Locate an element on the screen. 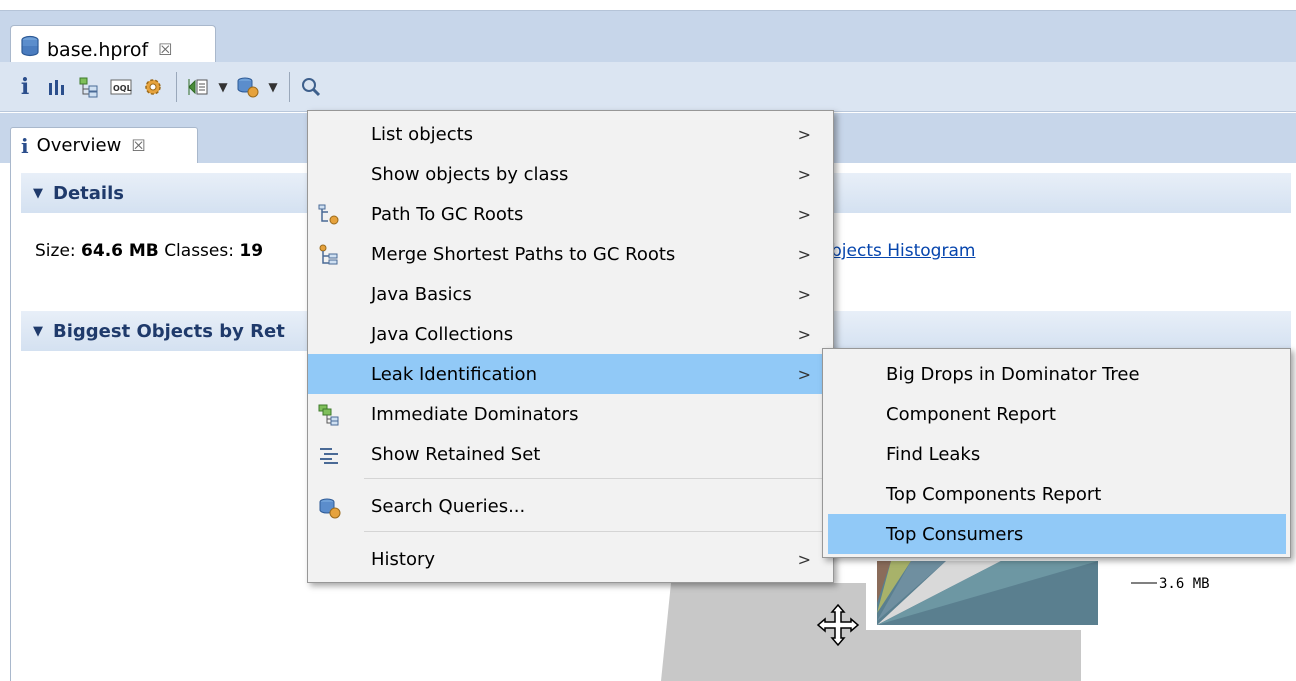  dominator-tree-icon is located at coordinates (89, 87).